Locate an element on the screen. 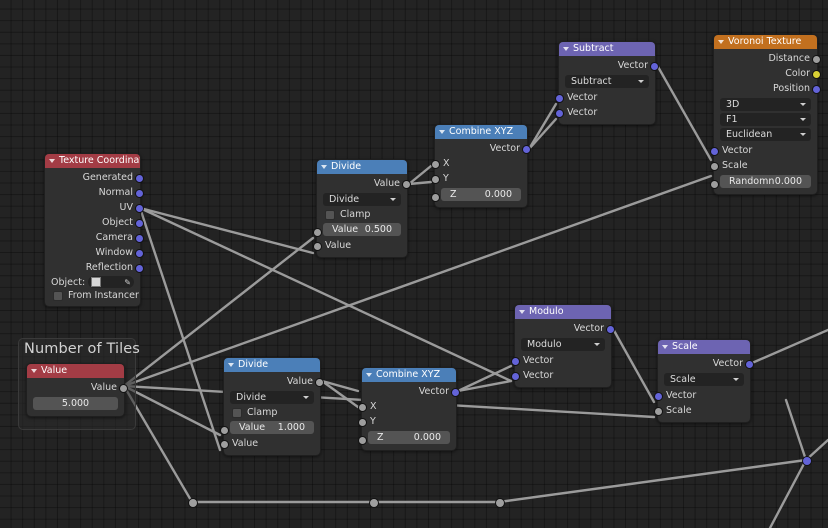  reroute-node-right is located at coordinates (500, 503).